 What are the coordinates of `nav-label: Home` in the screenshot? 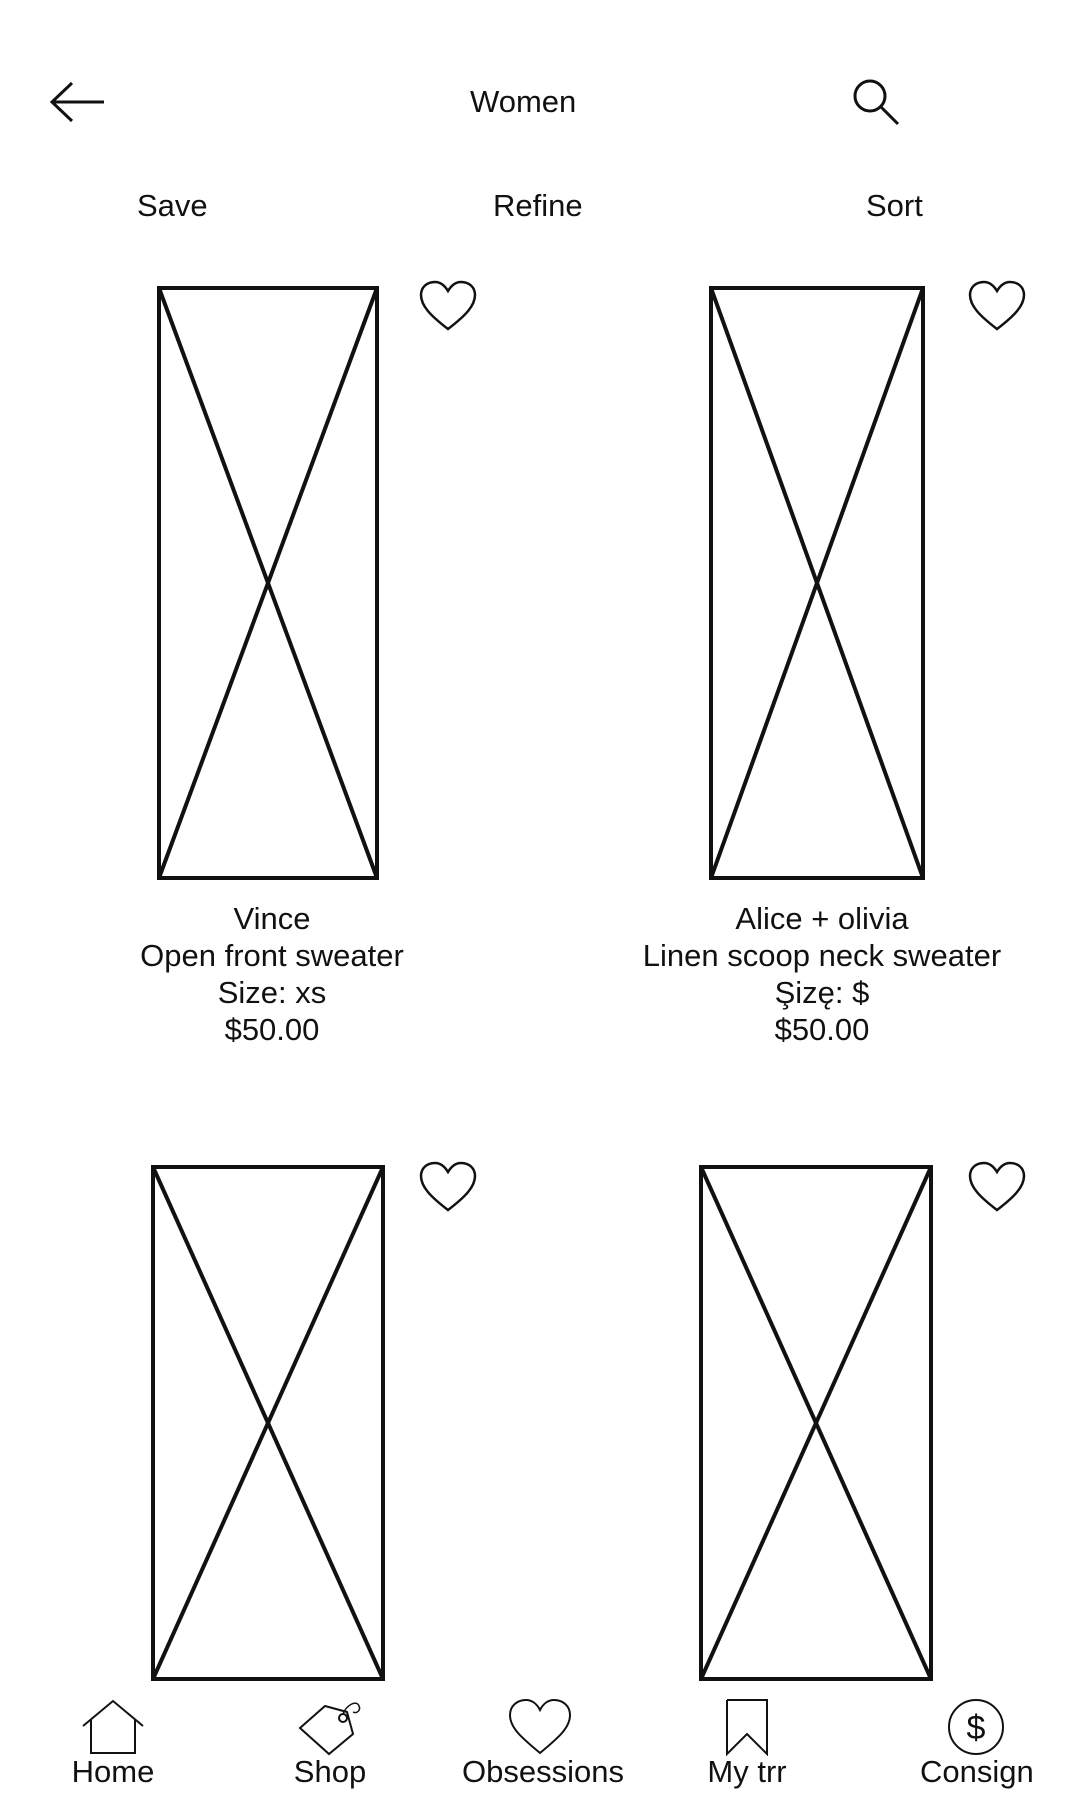 It's located at (113, 1771).